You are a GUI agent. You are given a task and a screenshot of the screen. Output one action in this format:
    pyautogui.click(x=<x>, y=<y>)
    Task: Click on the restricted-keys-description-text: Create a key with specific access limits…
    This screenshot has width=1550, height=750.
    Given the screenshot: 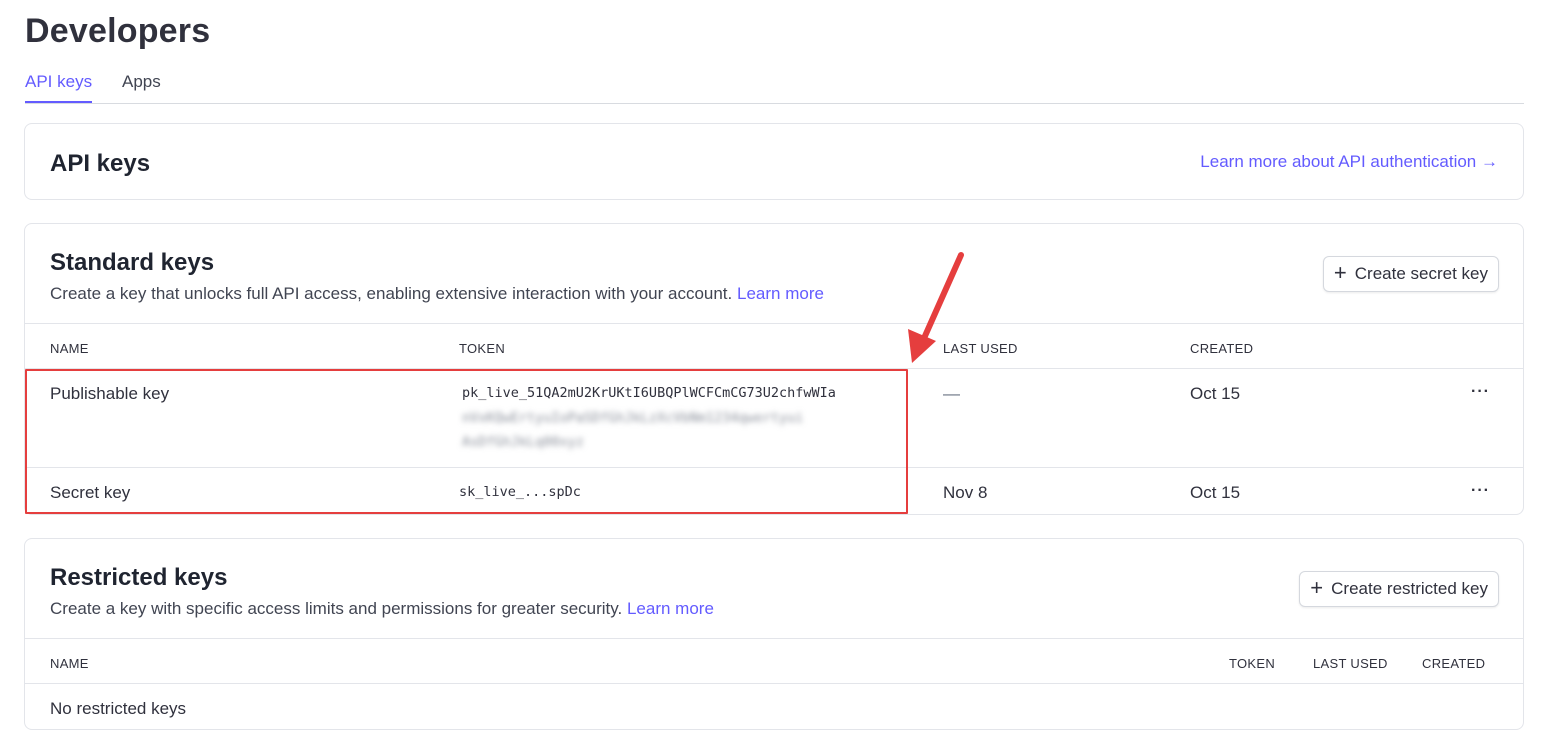 What is the action you would take?
    pyautogui.click(x=336, y=608)
    